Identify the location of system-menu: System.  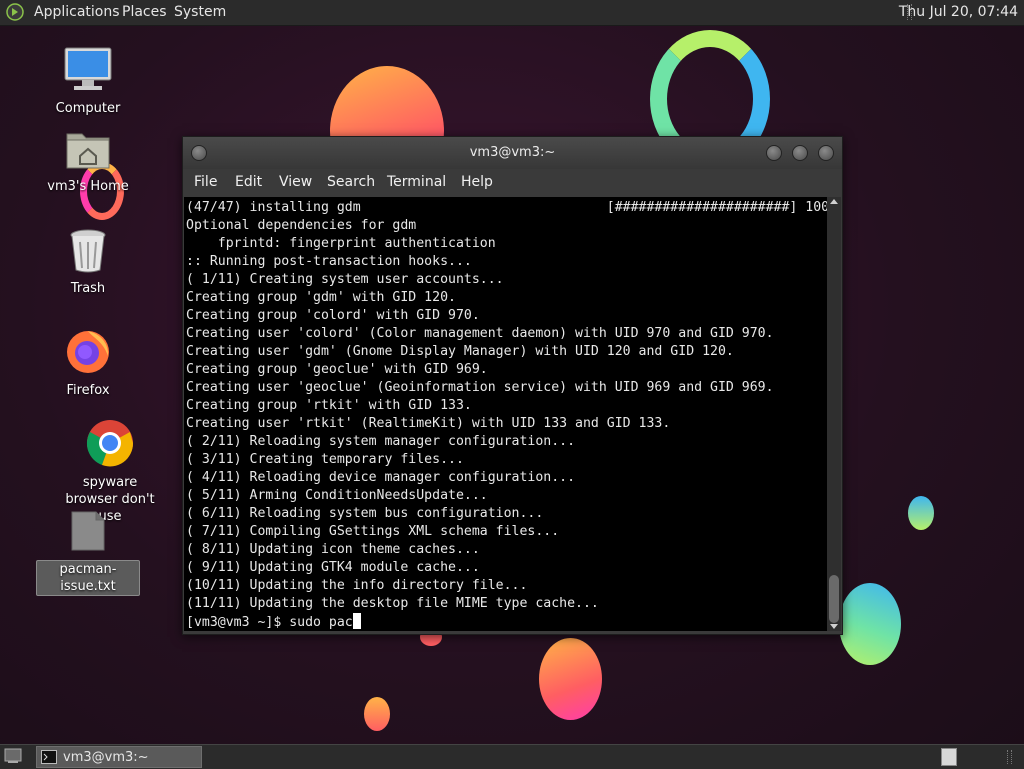
(200, 12).